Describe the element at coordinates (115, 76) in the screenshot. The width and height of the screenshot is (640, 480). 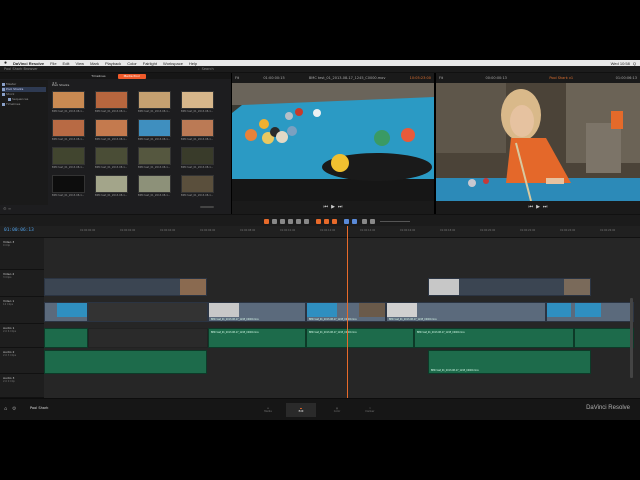
I see `media-pool-tabs: Timelines Media Pool` at that location.